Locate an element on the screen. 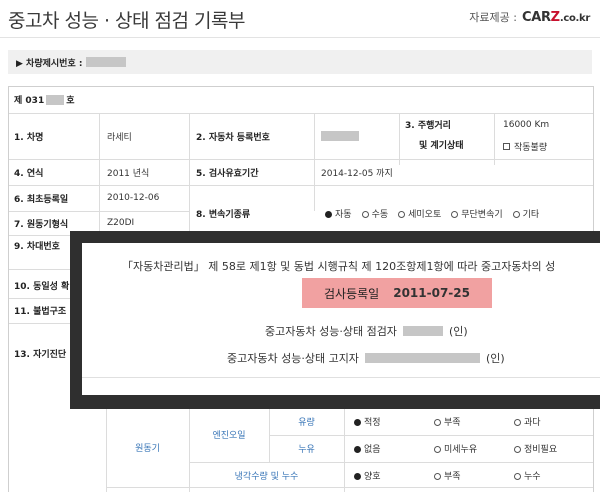  overlay-divider is located at coordinates (341, 377).